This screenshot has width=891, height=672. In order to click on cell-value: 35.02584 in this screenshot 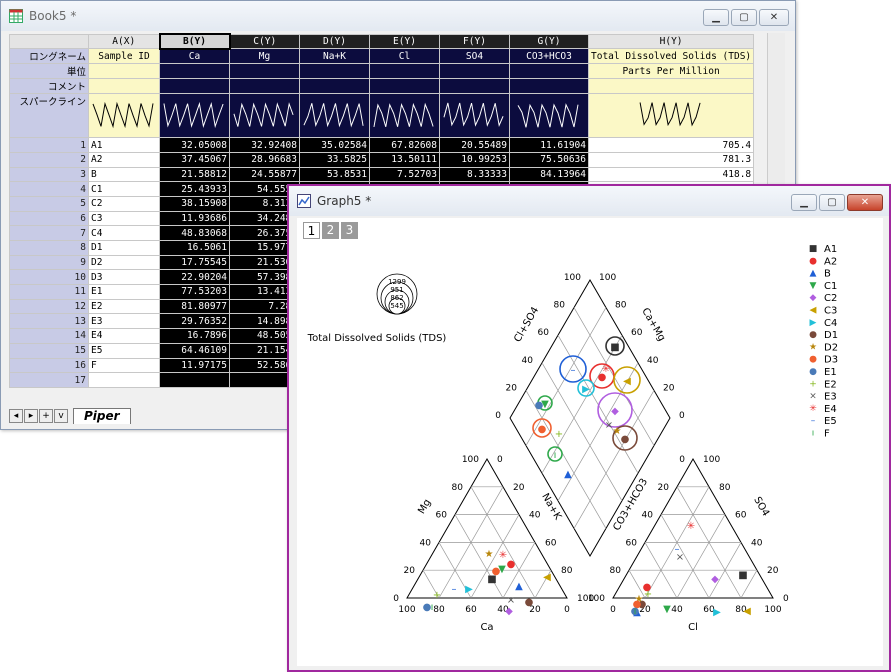, I will do `click(334, 145)`.